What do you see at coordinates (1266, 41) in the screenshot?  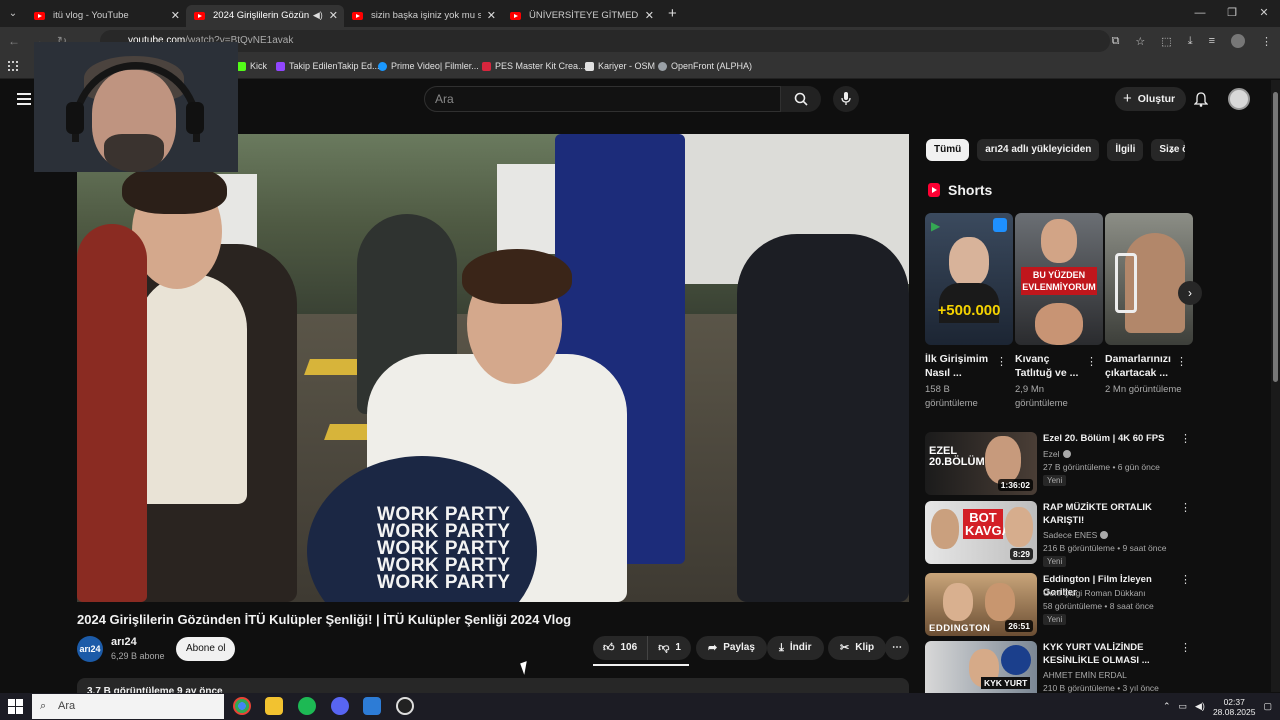 I see `browser-menu-icon: ⋮` at bounding box center [1266, 41].